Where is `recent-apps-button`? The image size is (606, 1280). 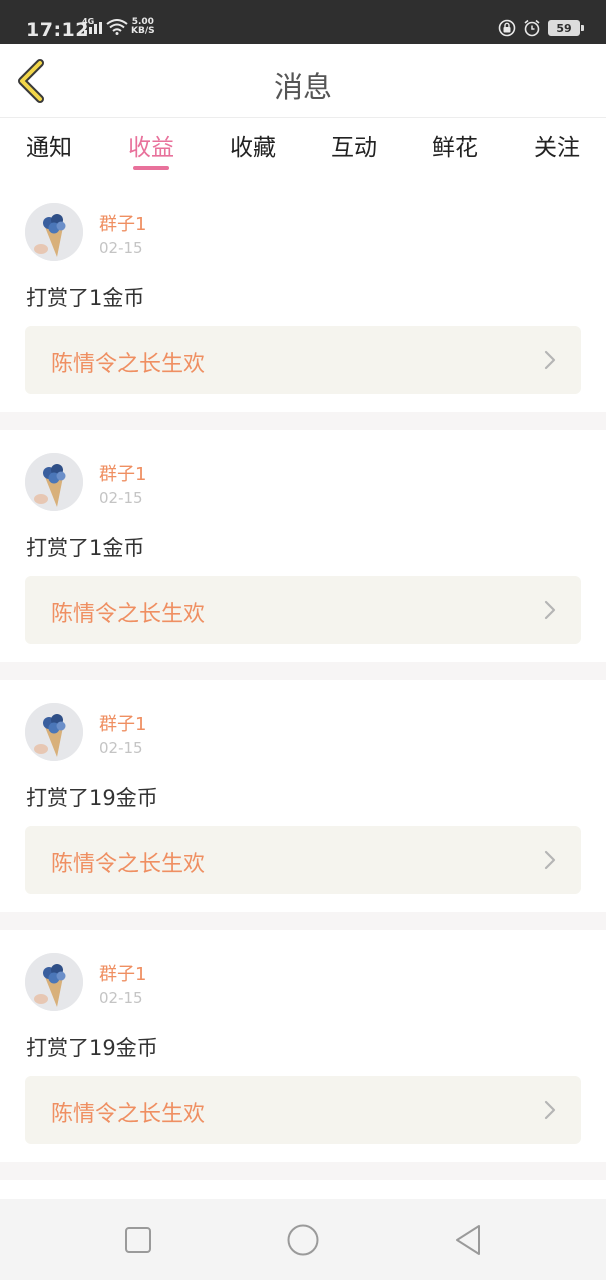 recent-apps-button is located at coordinates (138, 1240).